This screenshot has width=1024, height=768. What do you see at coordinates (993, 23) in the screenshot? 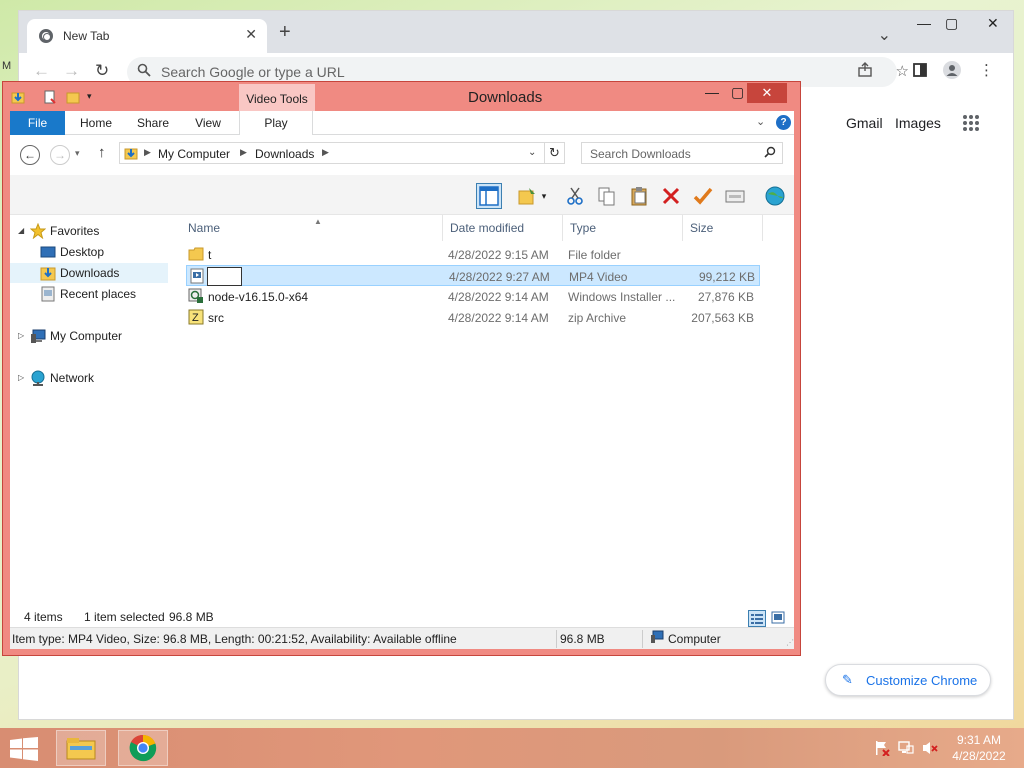
I see `chrome-close-button: ✕` at bounding box center [993, 23].